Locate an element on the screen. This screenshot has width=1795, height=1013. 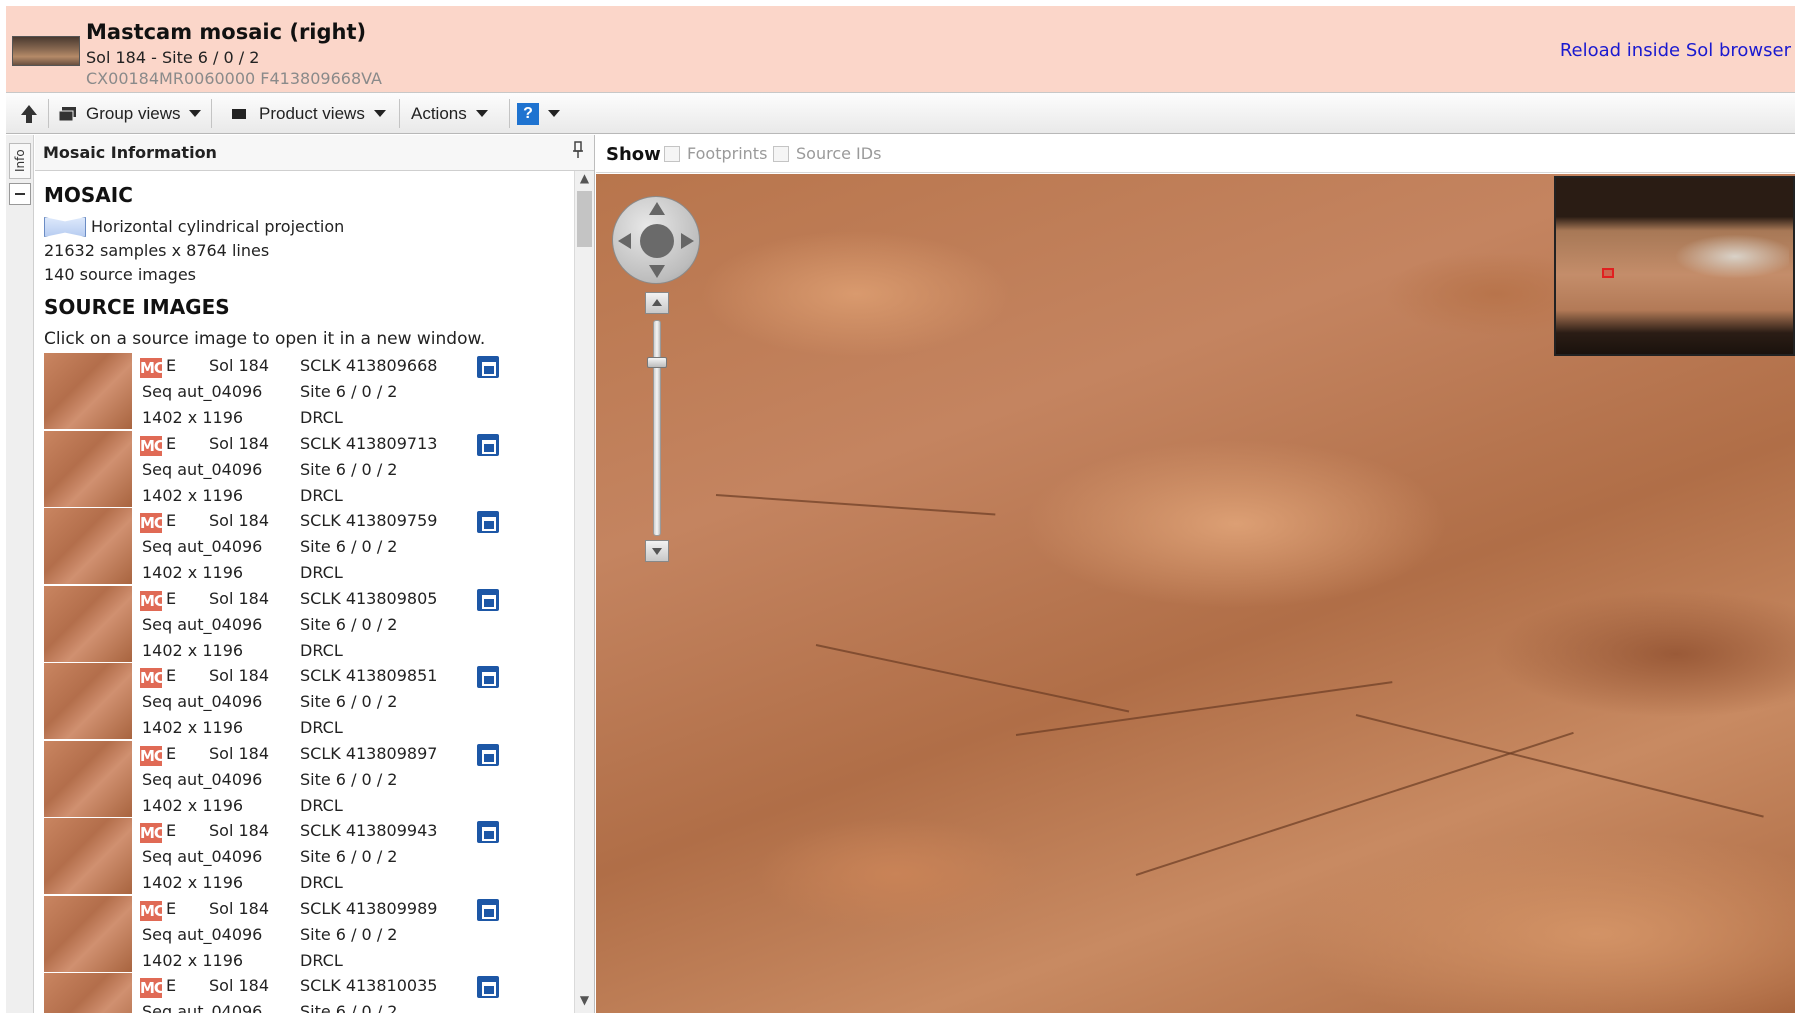
panel-scrollbar: ▲ ▼ is located at coordinates (584, 592).